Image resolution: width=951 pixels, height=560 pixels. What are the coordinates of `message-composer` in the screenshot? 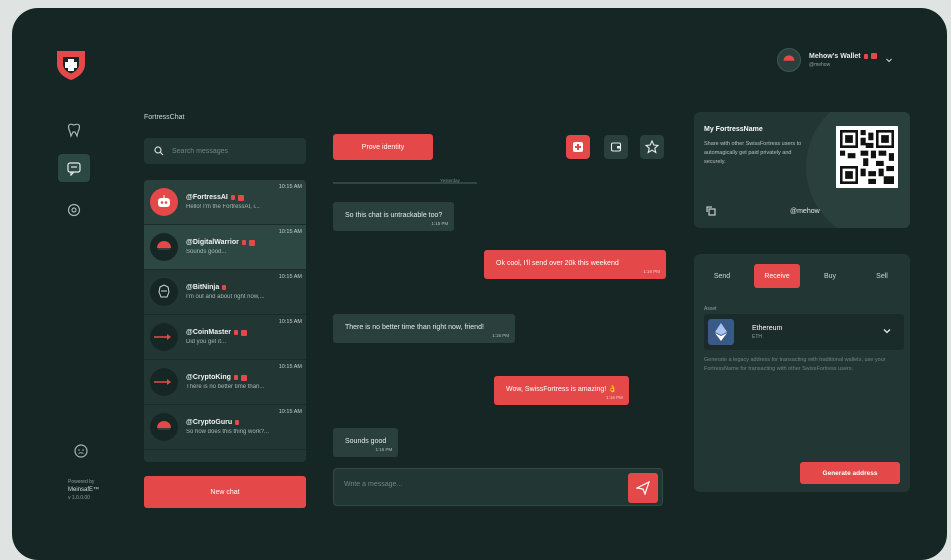 It's located at (498, 487).